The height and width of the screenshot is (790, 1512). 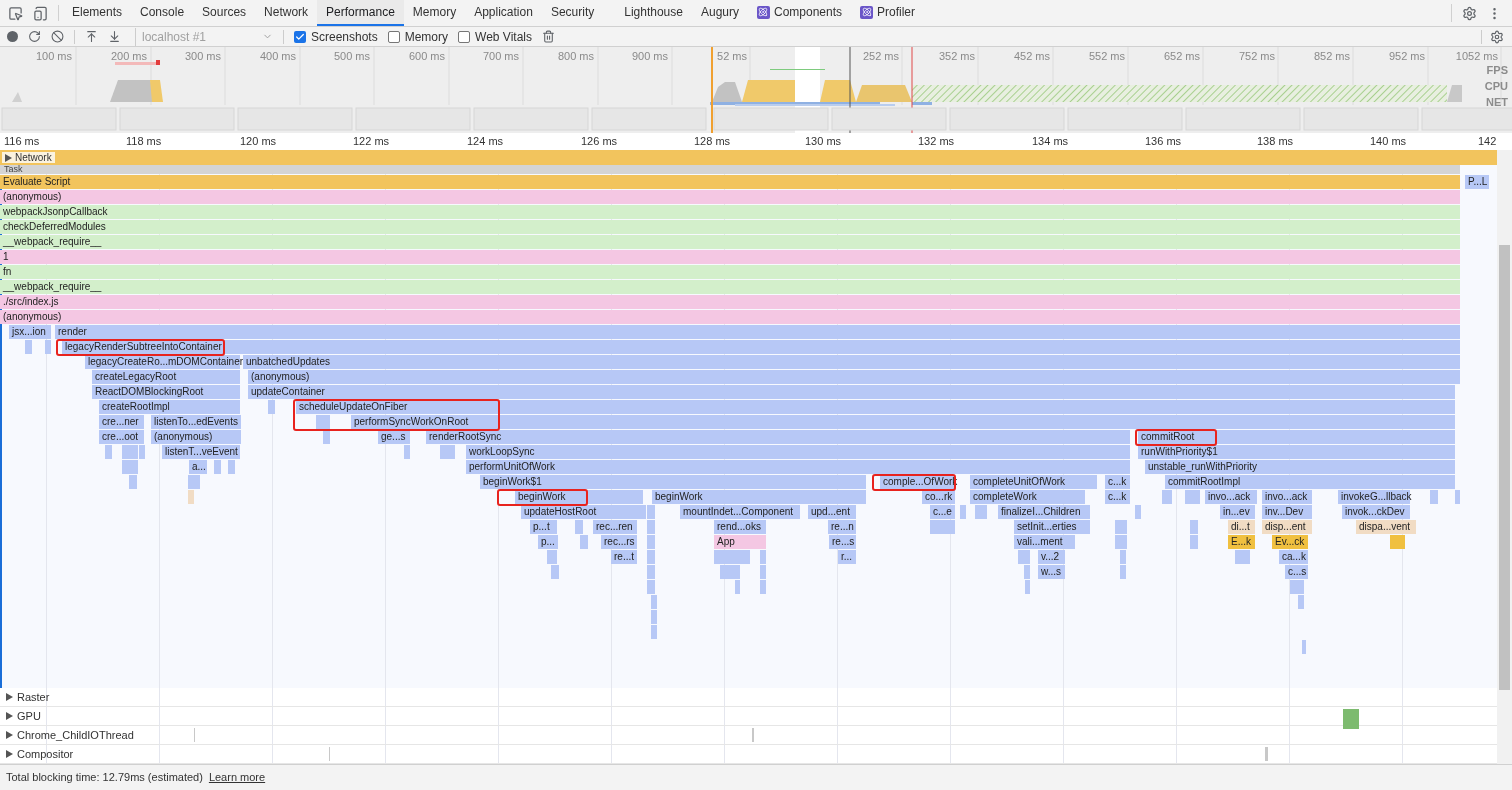 What do you see at coordinates (45, 754) in the screenshot?
I see `track-label: Compositor` at bounding box center [45, 754].